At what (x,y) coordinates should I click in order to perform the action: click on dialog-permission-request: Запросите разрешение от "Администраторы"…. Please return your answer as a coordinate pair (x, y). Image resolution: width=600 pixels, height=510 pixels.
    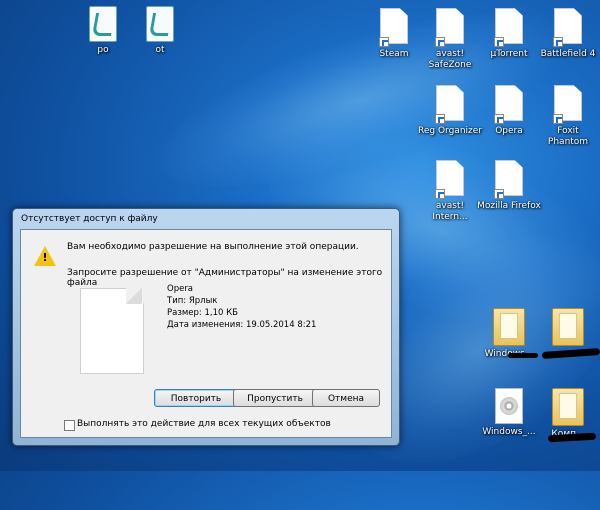
    Looking at the image, I should click on (225, 278).